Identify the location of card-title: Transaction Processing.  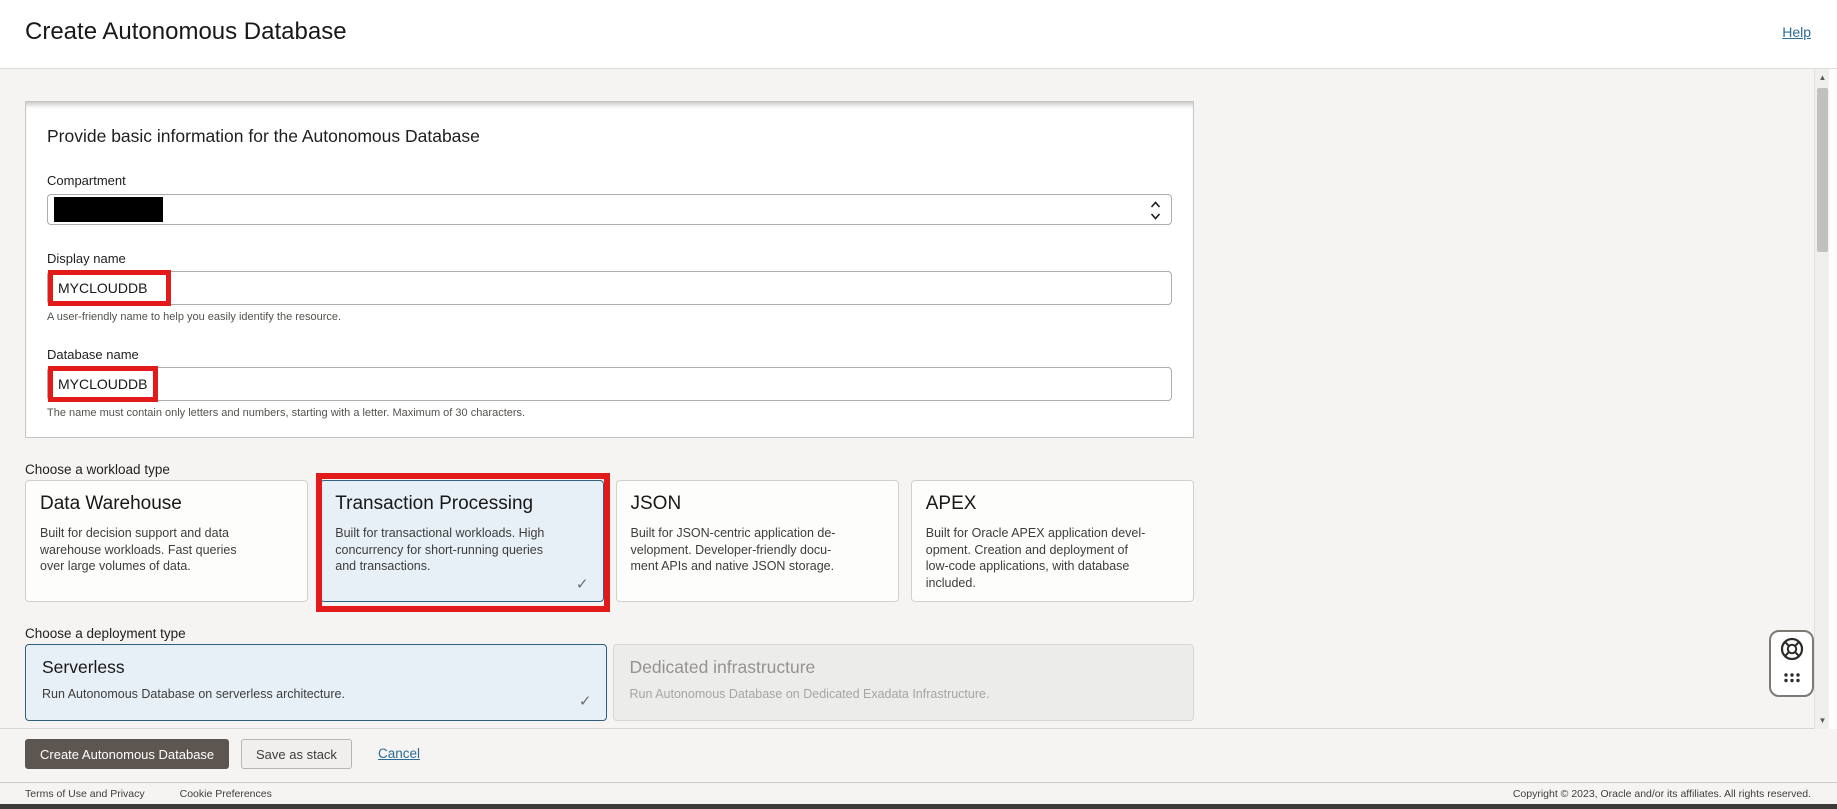
(434, 503).